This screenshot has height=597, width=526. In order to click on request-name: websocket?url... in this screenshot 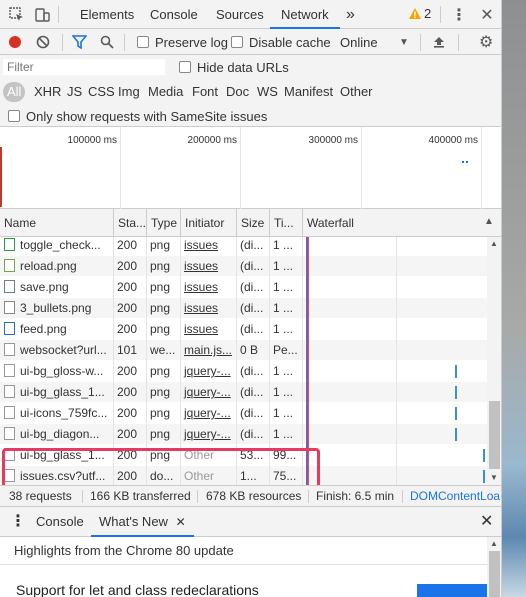, I will do `click(63, 350)`.